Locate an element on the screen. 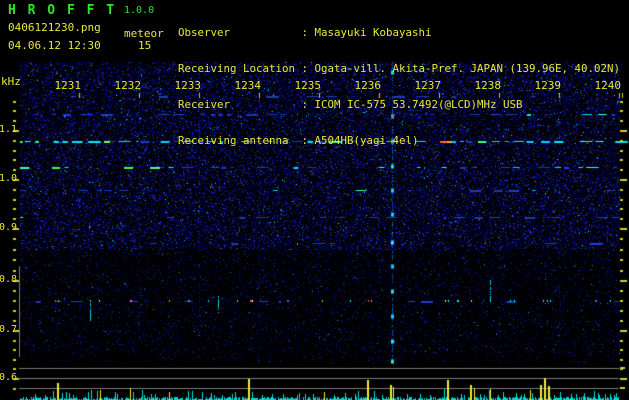 This screenshot has width=629, height=400. freq-tick-label: 0.7 is located at coordinates (8, 329).